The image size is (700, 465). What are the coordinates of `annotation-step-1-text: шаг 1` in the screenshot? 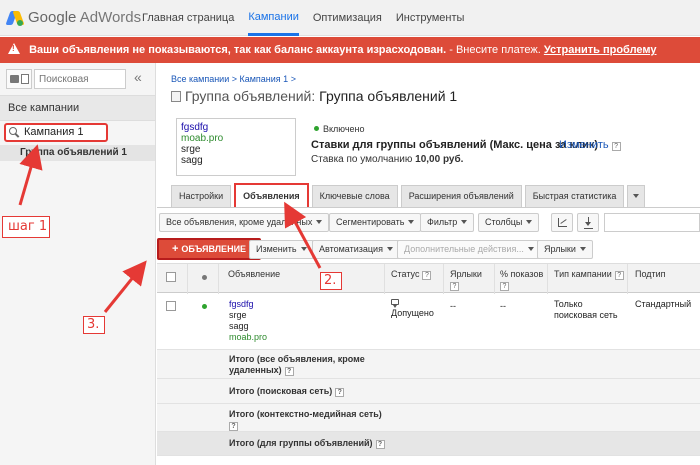 It's located at (28, 226).